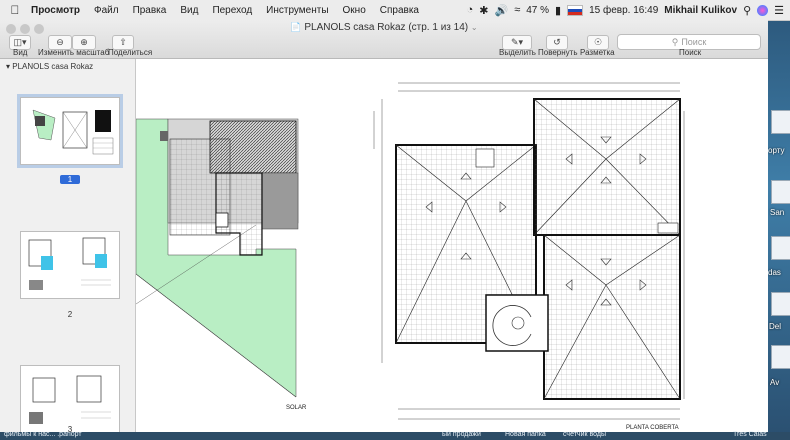  Describe the element at coordinates (584, 434) in the screenshot. I see `desktop-item-label: счетчик воды` at that location.